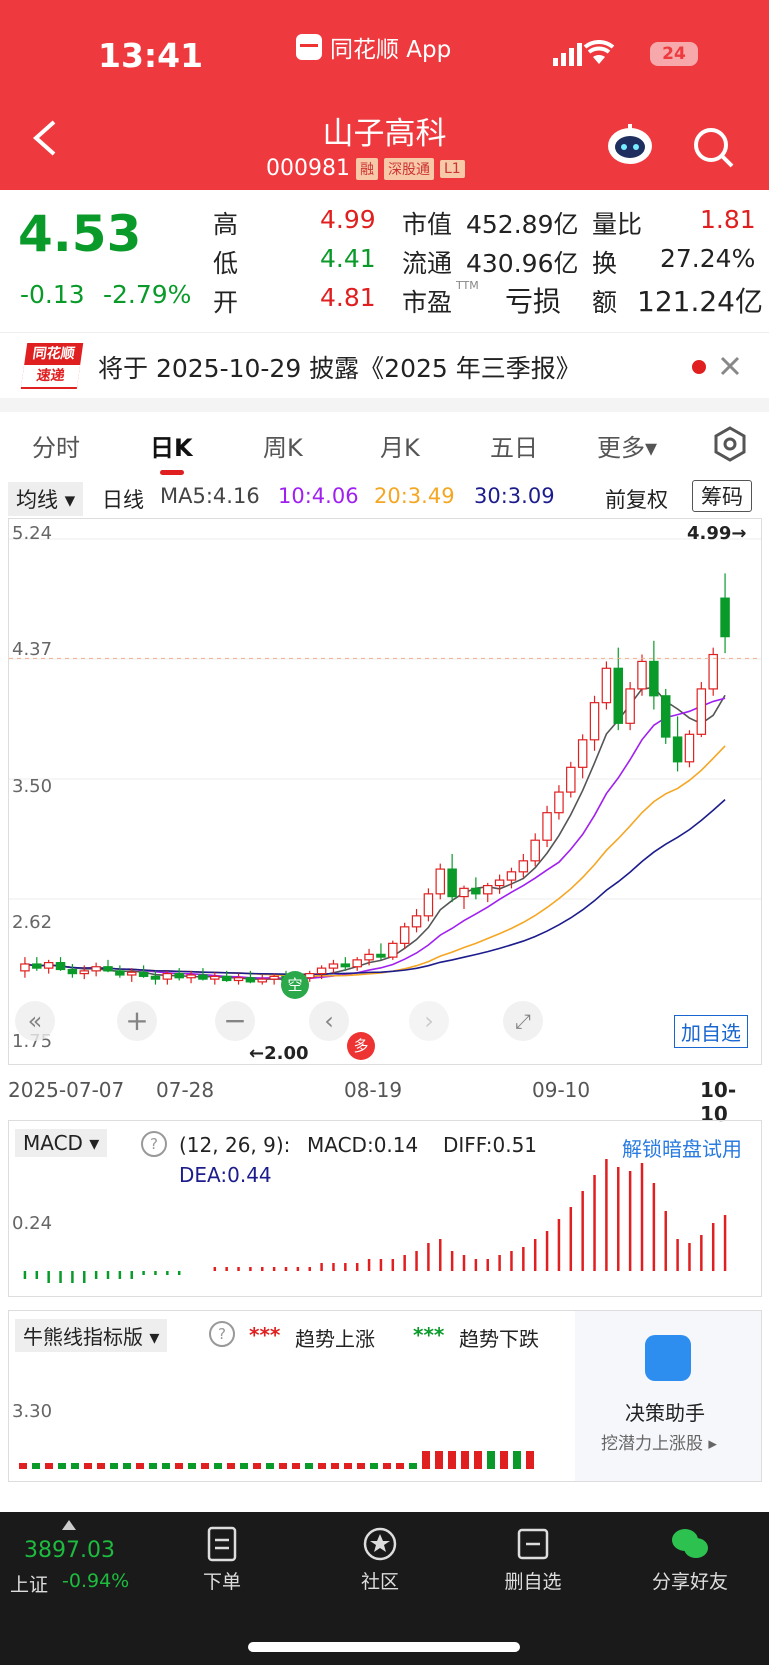  I want to click on prev-icon: ‹, so click(329, 1021).